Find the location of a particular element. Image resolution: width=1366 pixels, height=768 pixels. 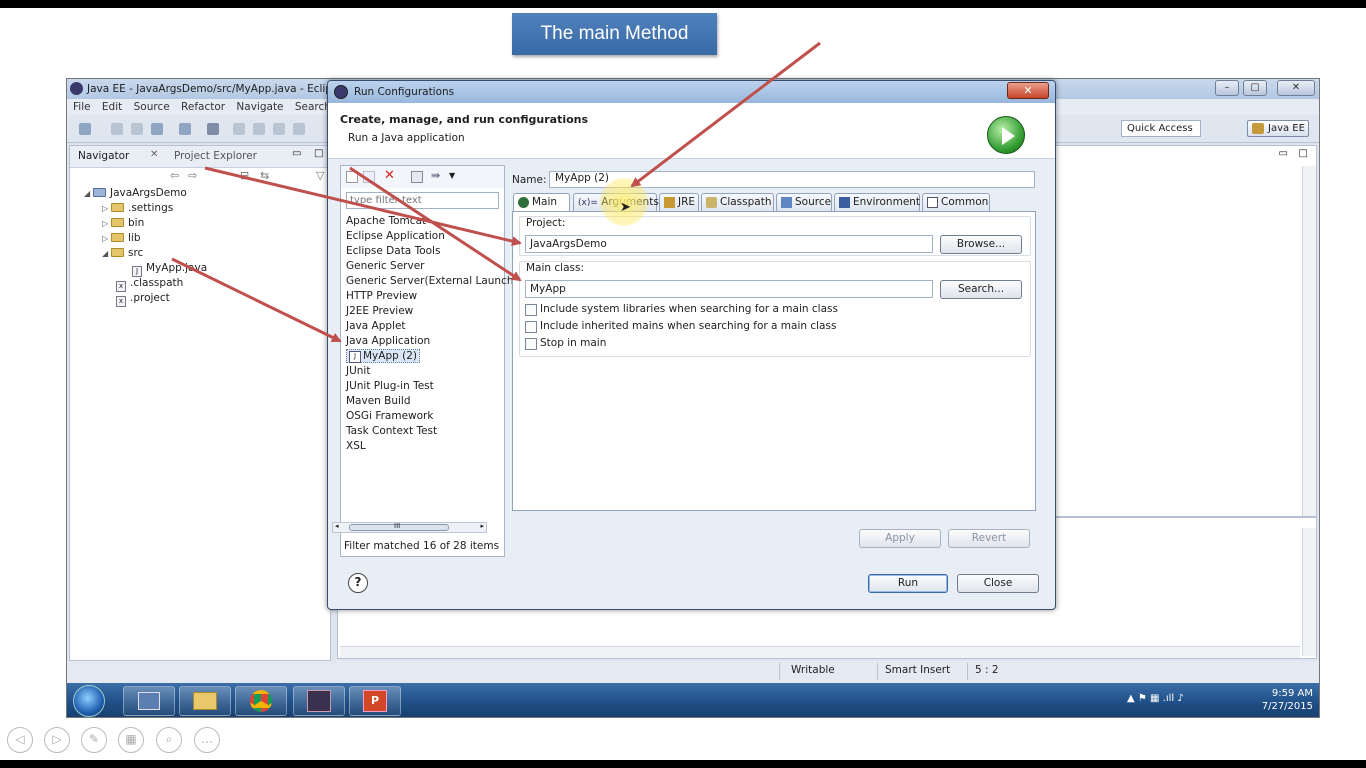

revert-button: Revert is located at coordinates (989, 538).